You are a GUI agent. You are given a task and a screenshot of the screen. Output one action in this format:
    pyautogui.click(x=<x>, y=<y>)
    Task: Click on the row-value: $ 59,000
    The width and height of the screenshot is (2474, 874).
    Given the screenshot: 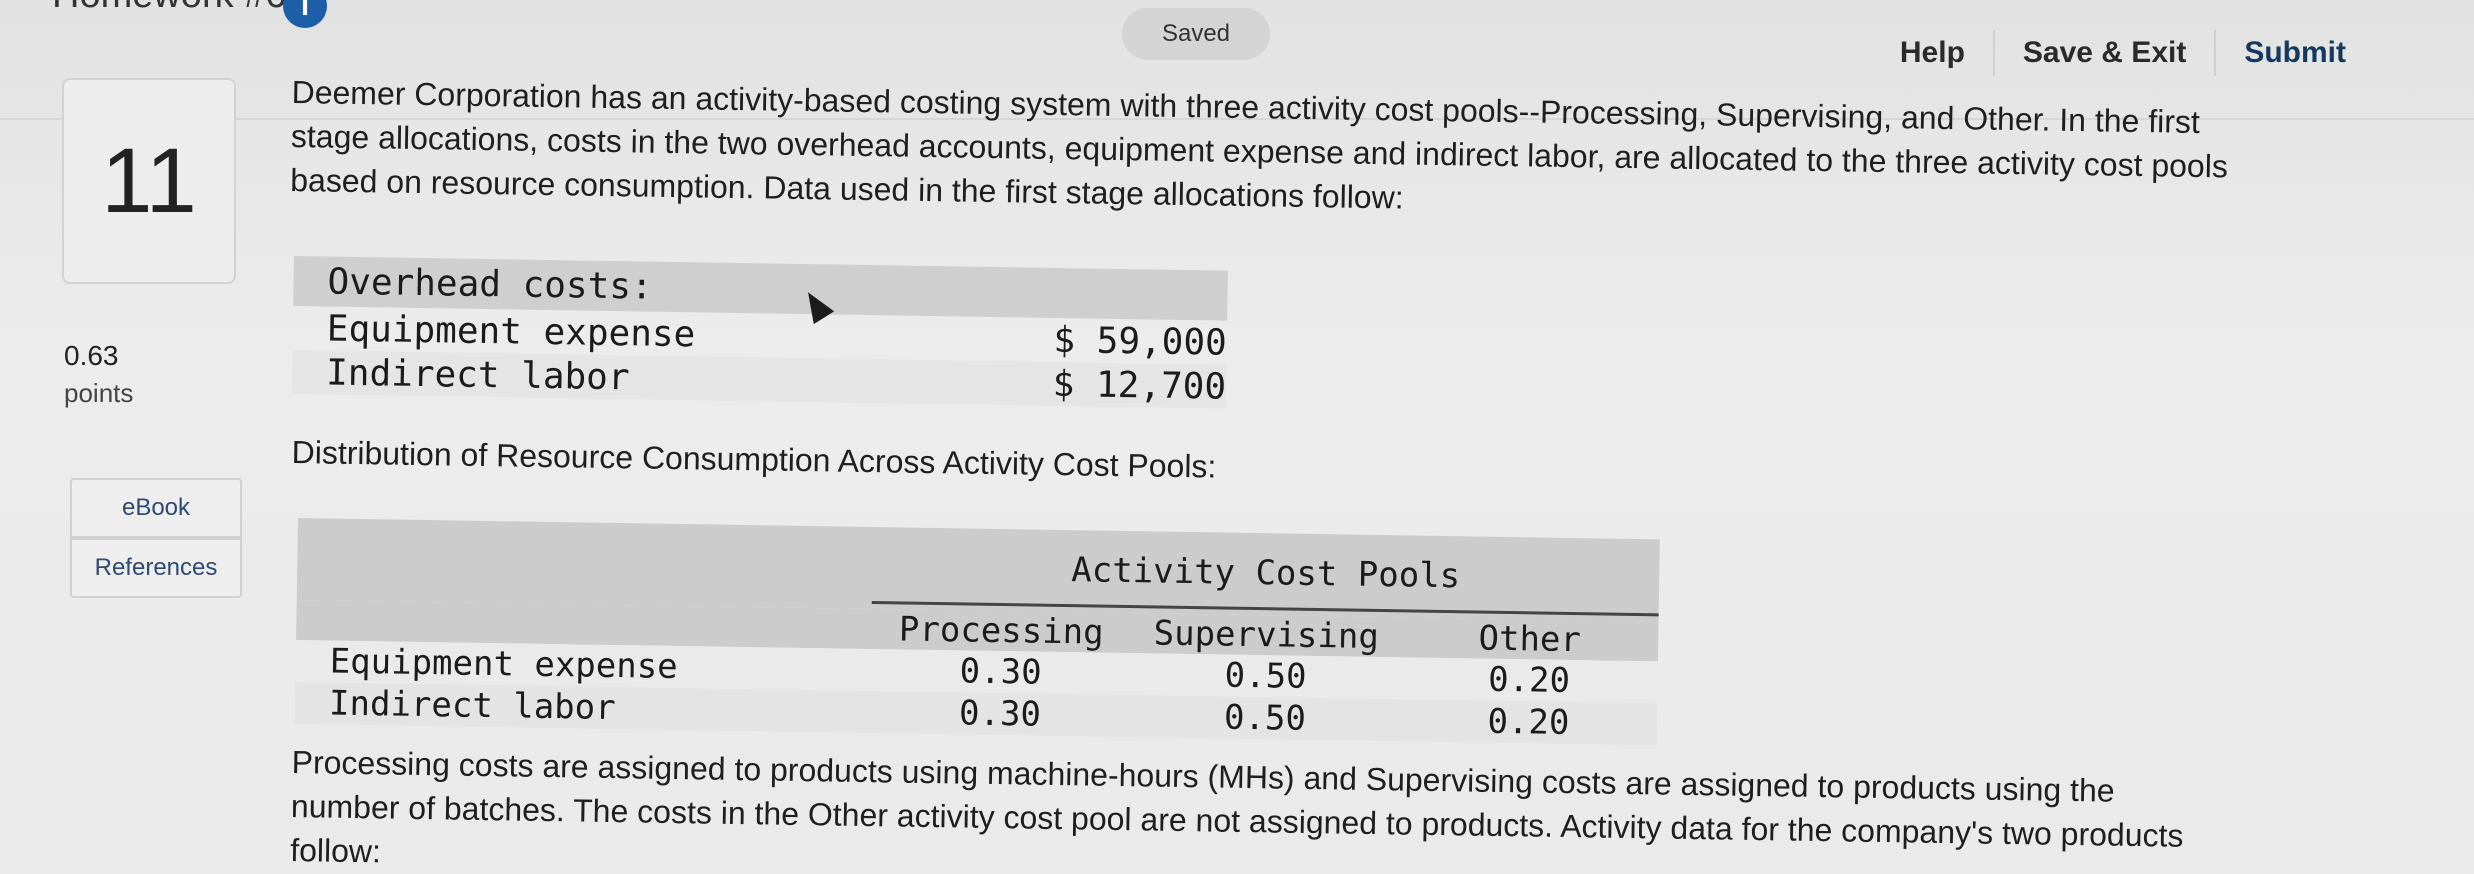 What is the action you would take?
    pyautogui.click(x=1140, y=341)
    